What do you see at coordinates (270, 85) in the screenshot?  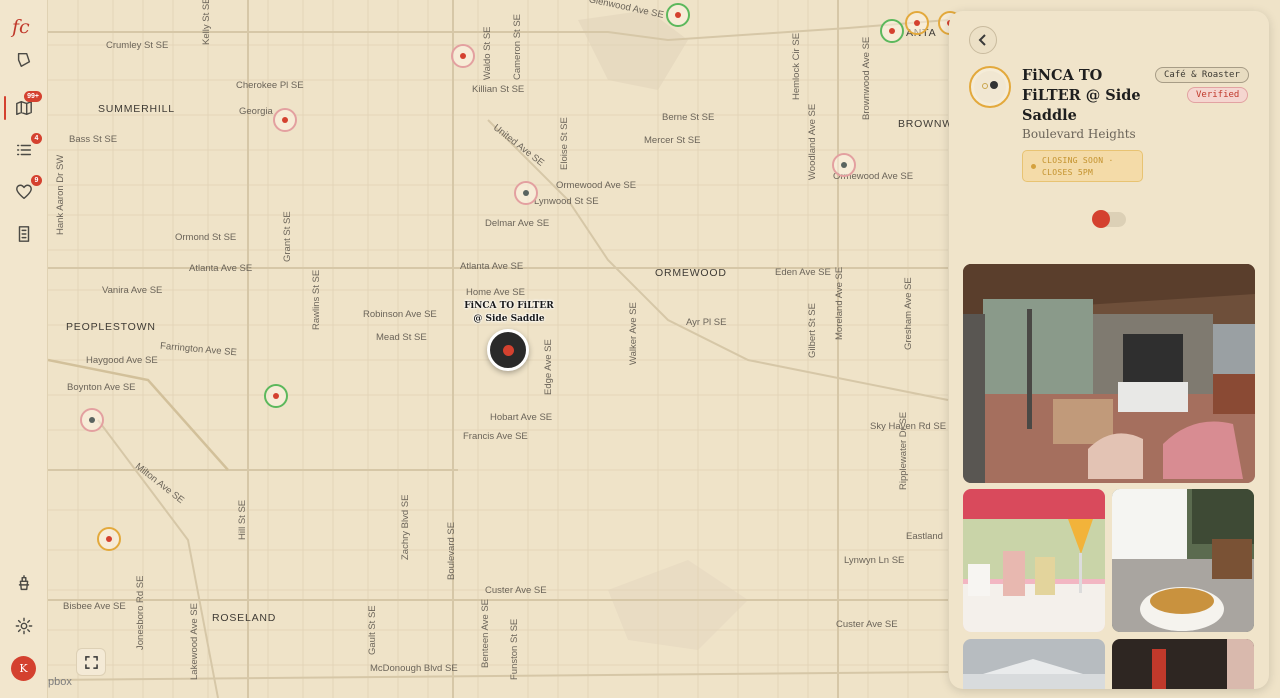 I see `street-label: Cherokee Pl SE` at bounding box center [270, 85].